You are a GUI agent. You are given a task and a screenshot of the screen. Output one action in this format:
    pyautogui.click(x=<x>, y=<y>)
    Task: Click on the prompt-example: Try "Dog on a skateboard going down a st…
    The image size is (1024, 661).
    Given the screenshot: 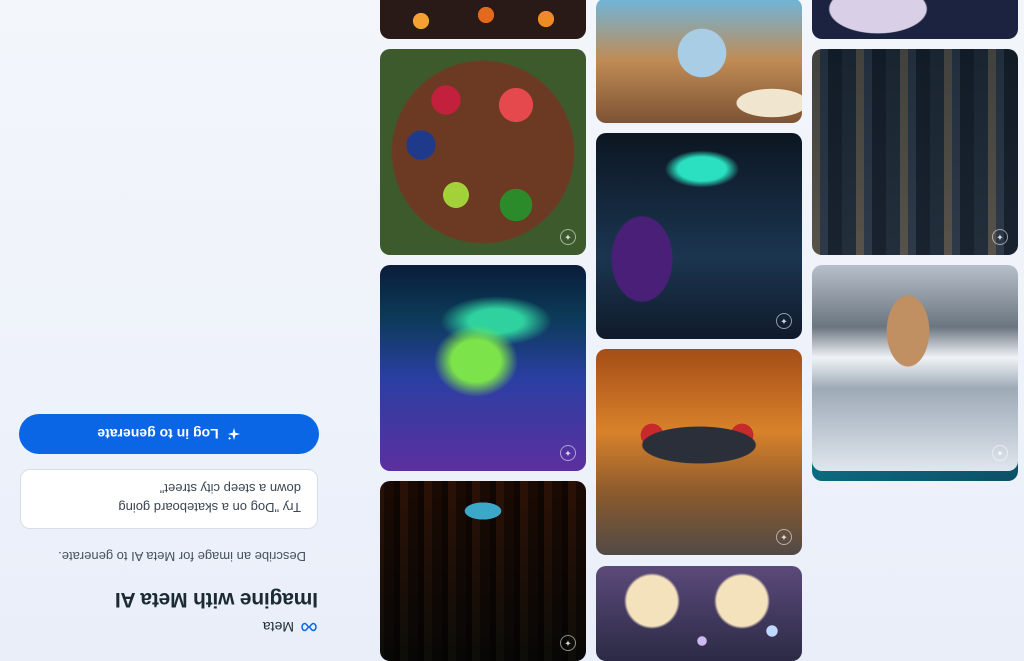 What is the action you would take?
    pyautogui.click(x=169, y=499)
    